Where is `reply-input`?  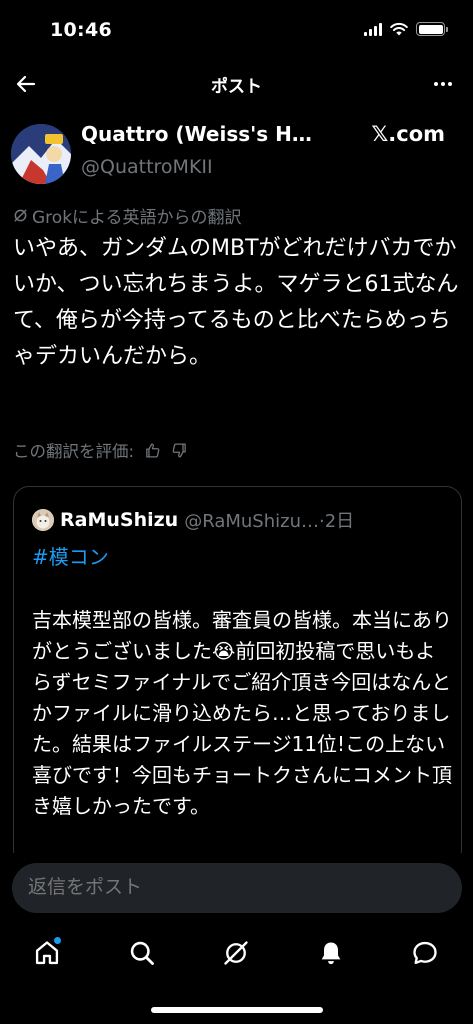
reply-input is located at coordinates (237, 888).